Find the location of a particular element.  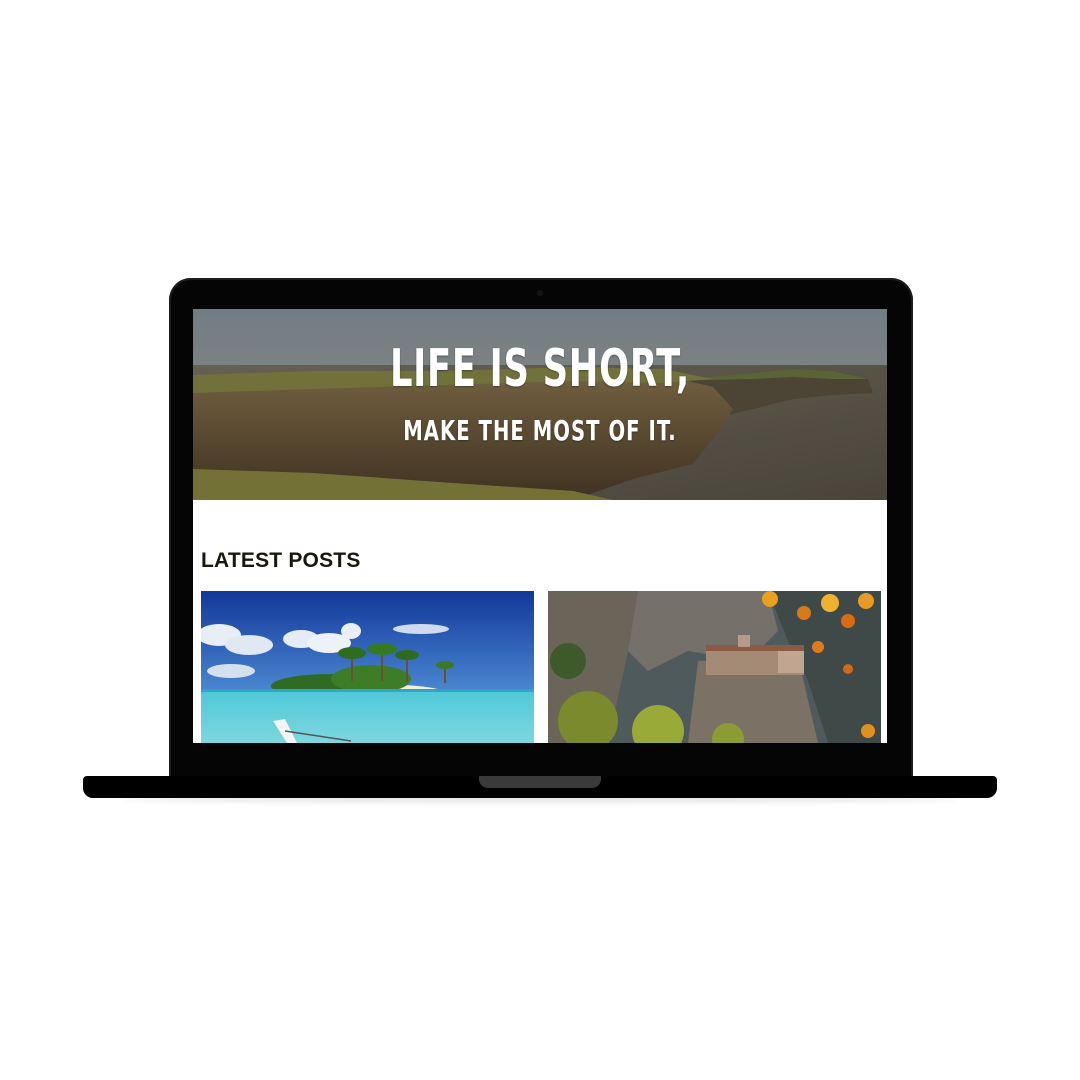

hero-banner: LIFE IS SHORT, MAKE THE MOST OF IT. is located at coordinates (540, 404).